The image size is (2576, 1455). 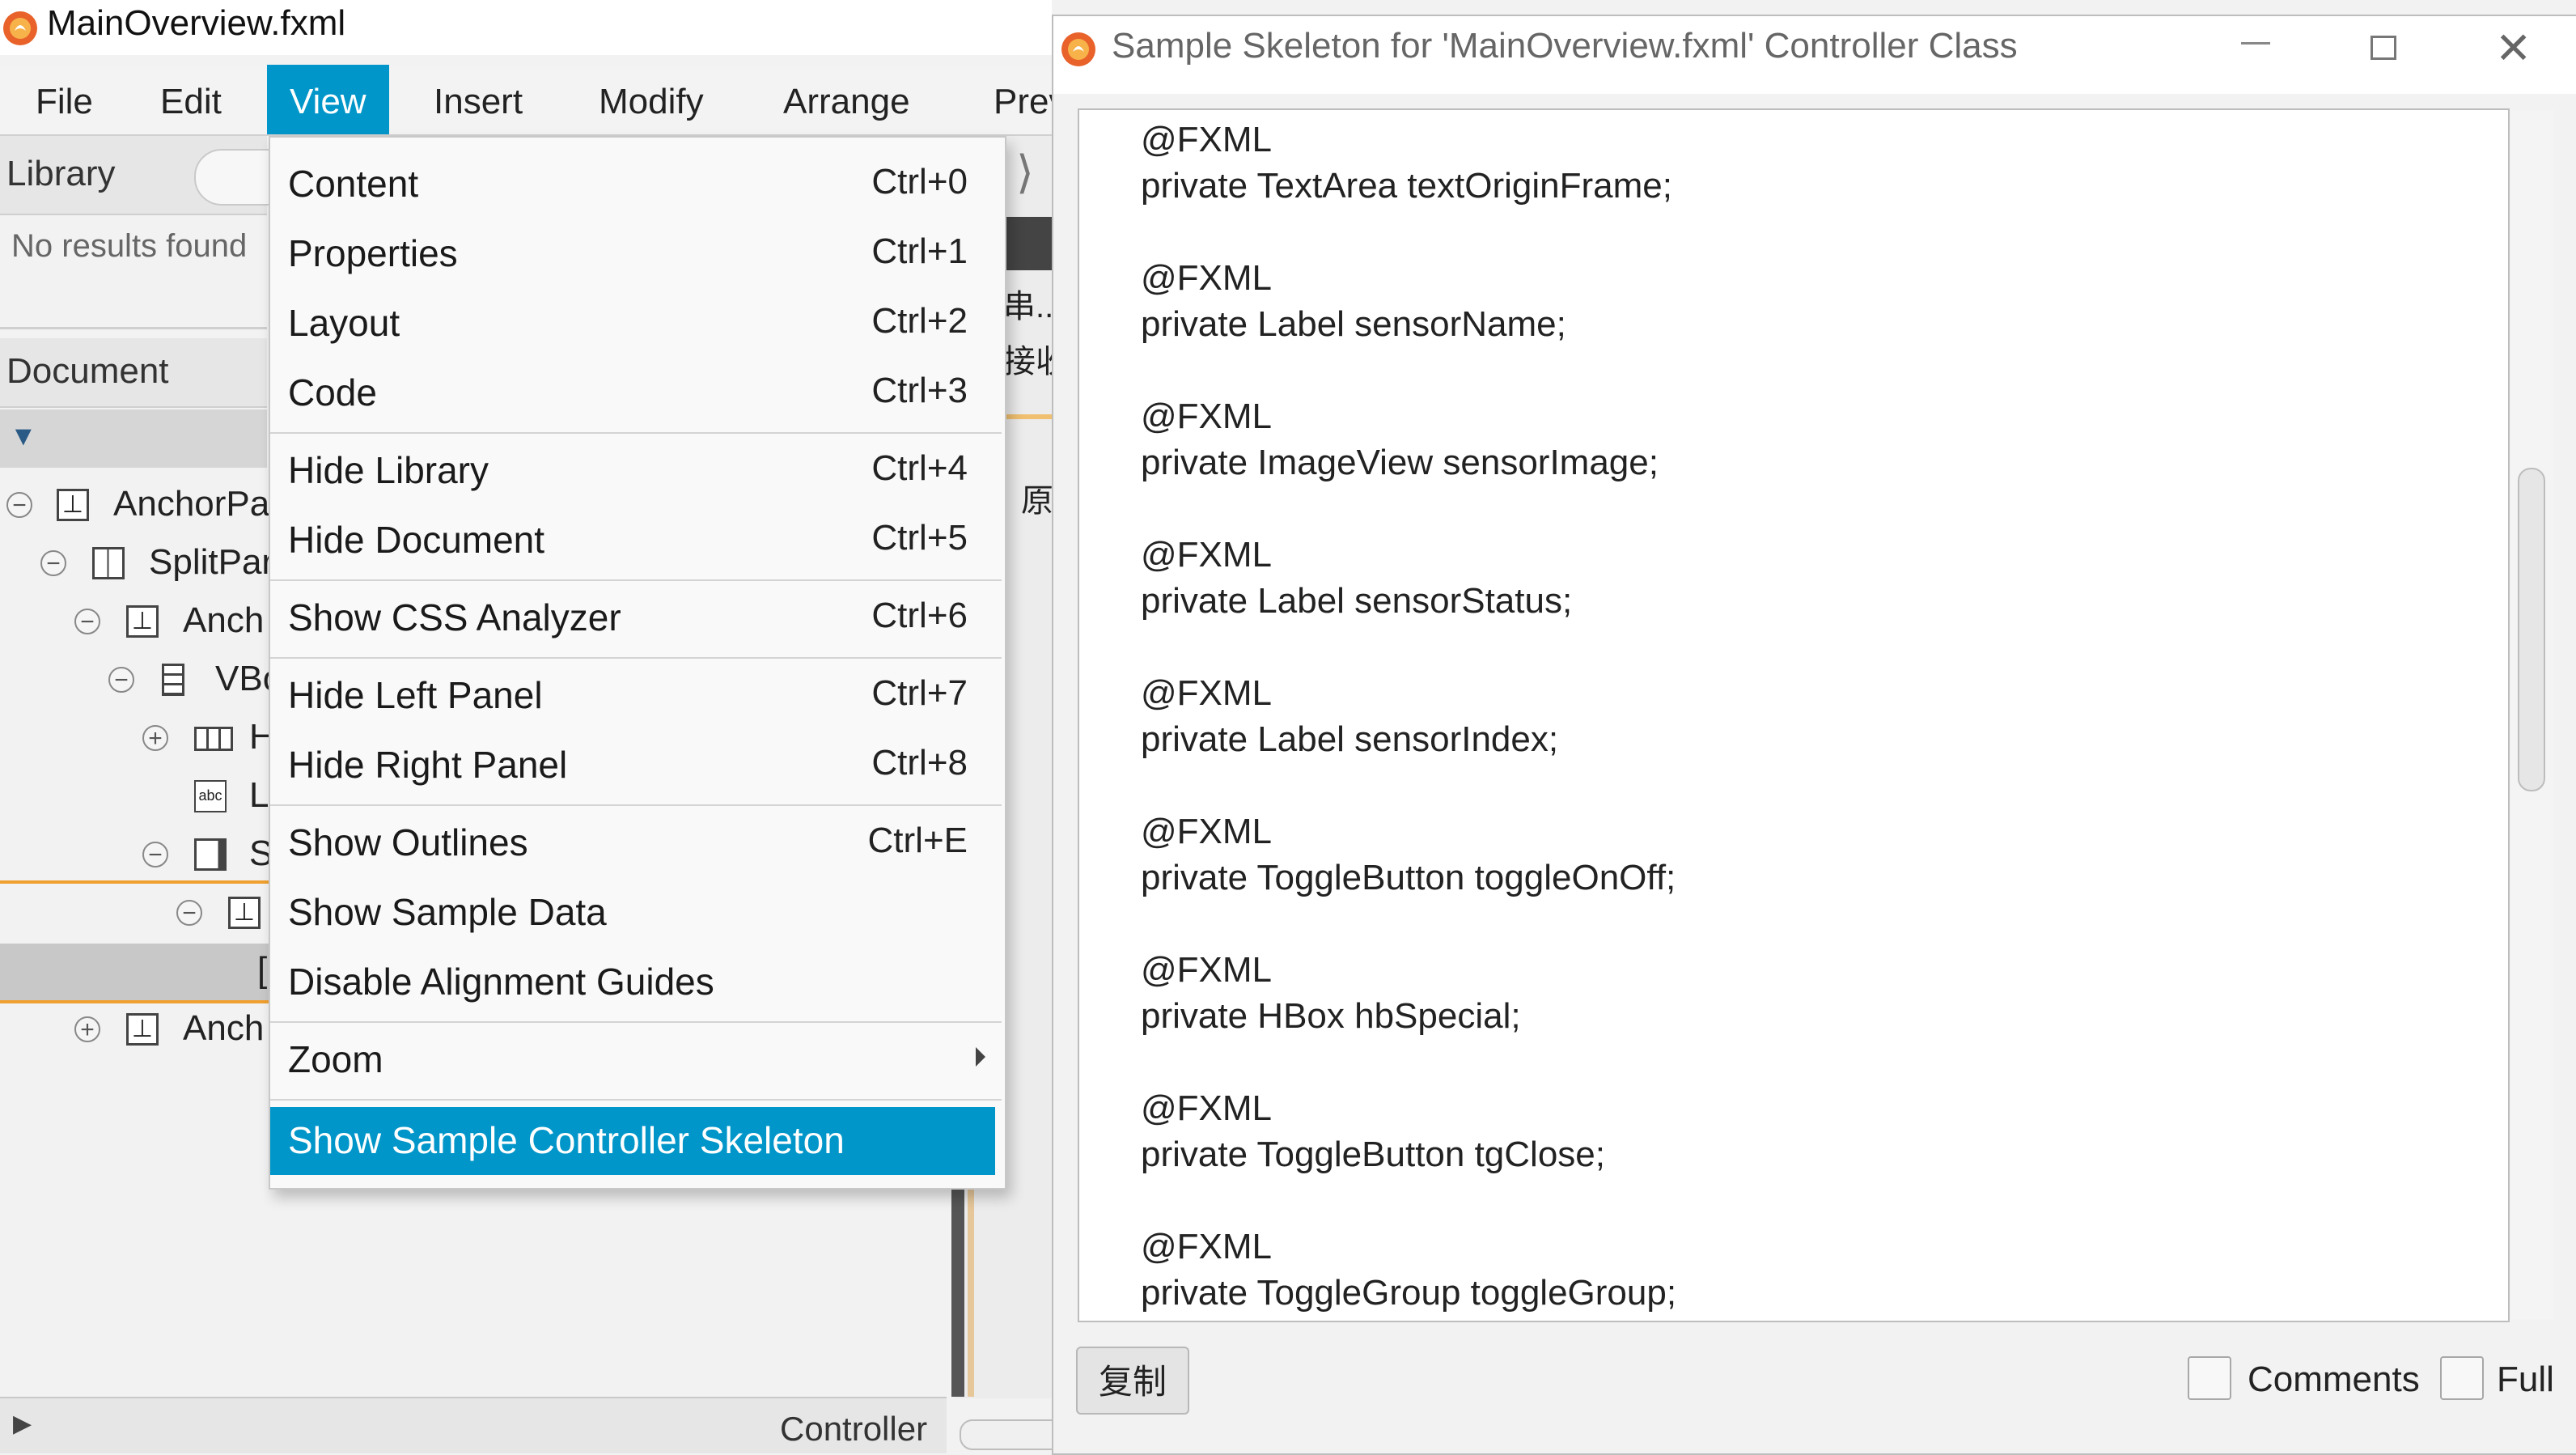 I want to click on hbox-icon, so click(x=213, y=739).